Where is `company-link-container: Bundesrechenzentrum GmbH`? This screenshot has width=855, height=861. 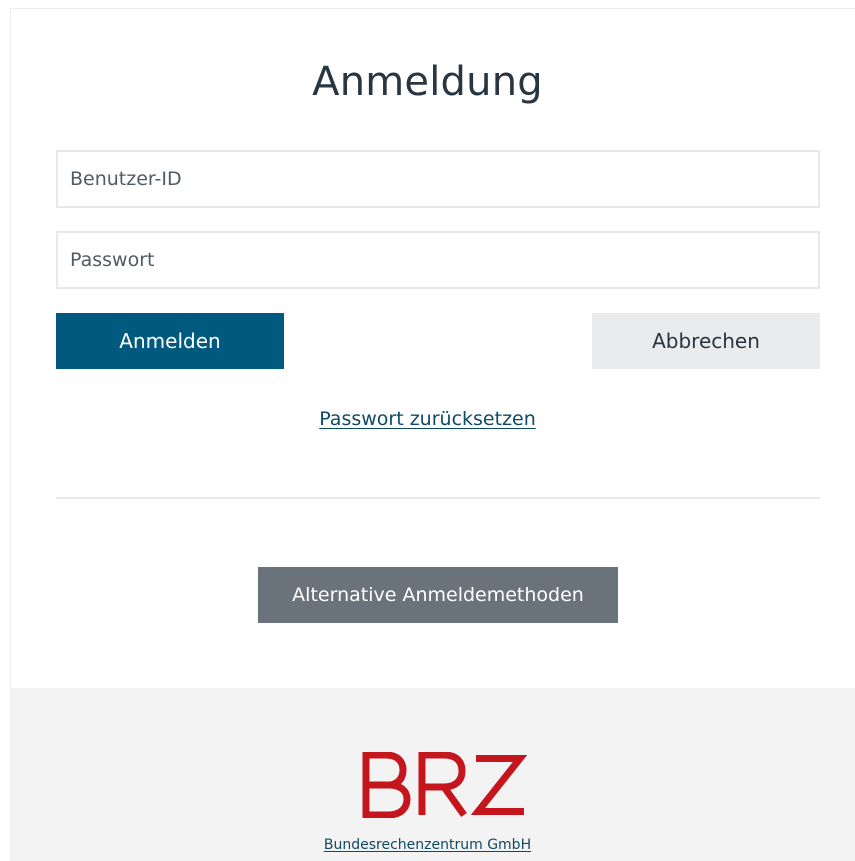 company-link-container: Bundesrechenzentrum GmbH is located at coordinates (427, 845).